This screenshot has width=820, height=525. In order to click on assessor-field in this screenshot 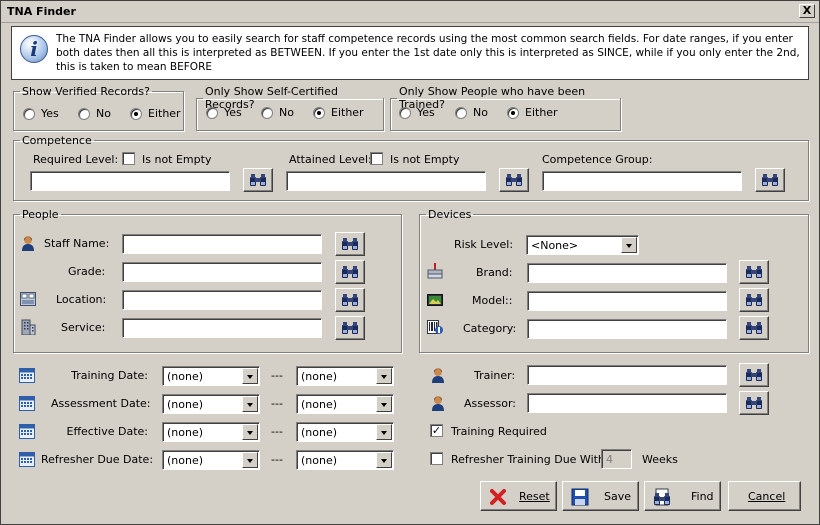, I will do `click(627, 403)`.